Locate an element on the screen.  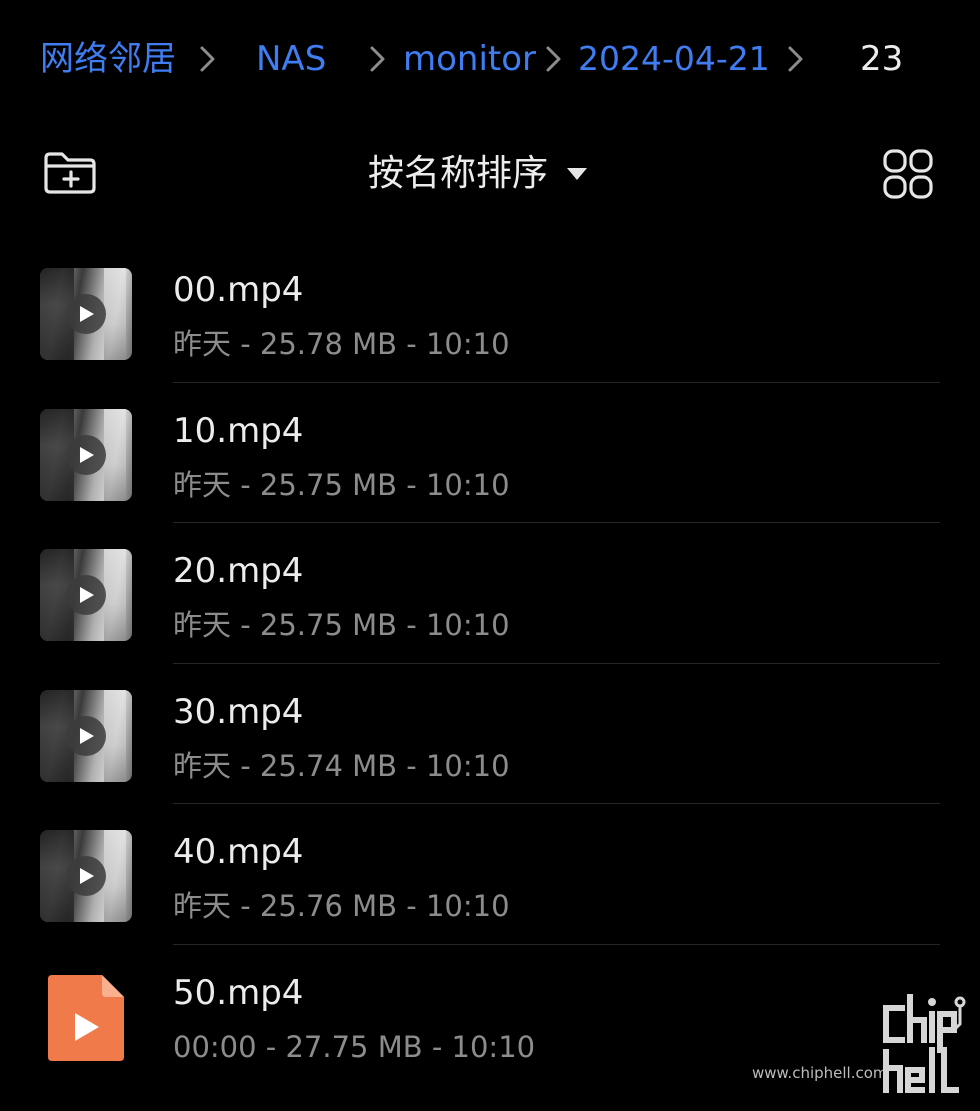
file-row: 10.mp4 昨天 - 25.75 MB - 10:10 is located at coordinates (490, 453).